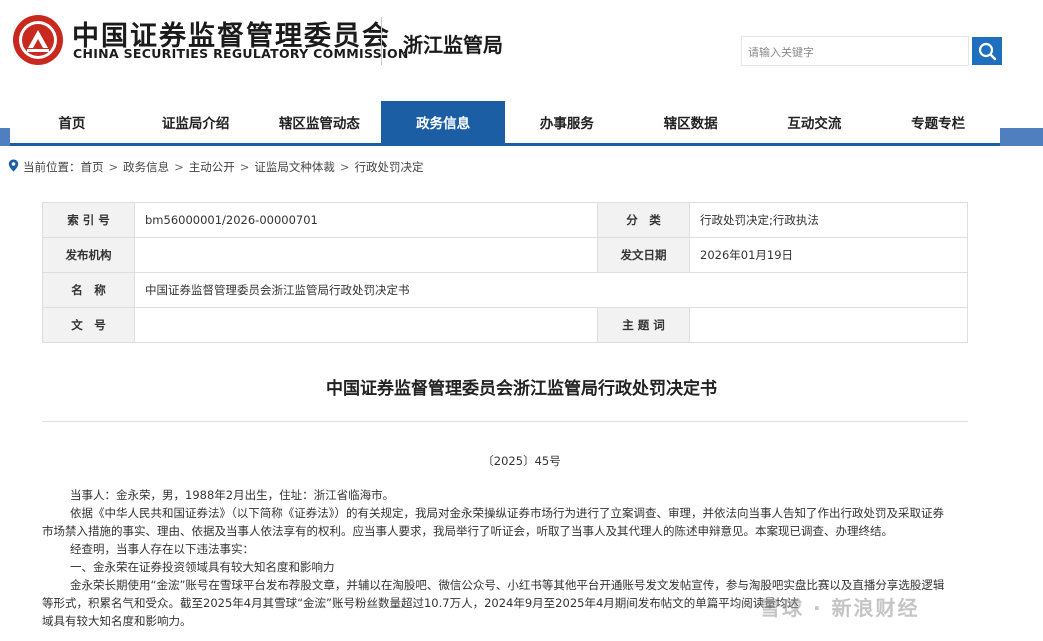  What do you see at coordinates (453, 45) in the screenshot?
I see `bureau-name: 浙江监管局` at bounding box center [453, 45].